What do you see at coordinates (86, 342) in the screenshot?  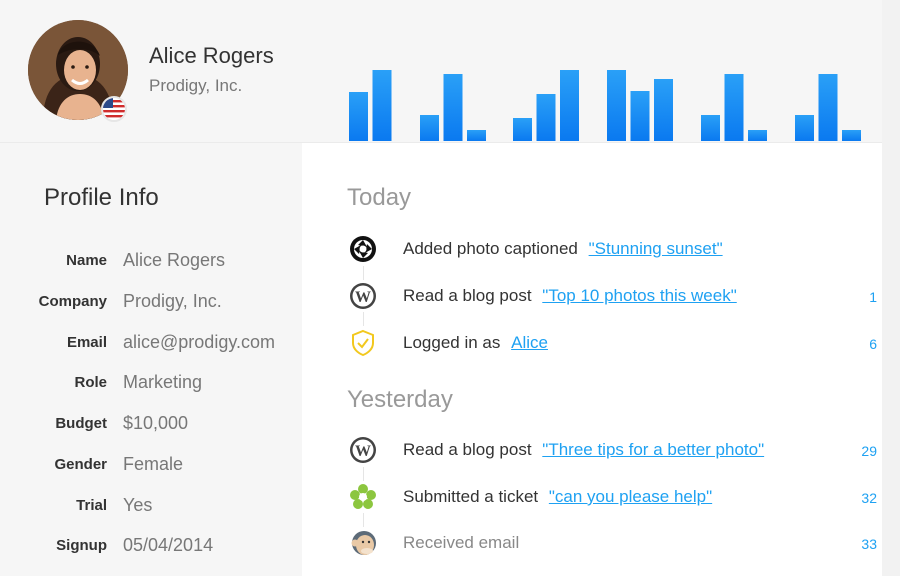 I see `info-label: Email` at bounding box center [86, 342].